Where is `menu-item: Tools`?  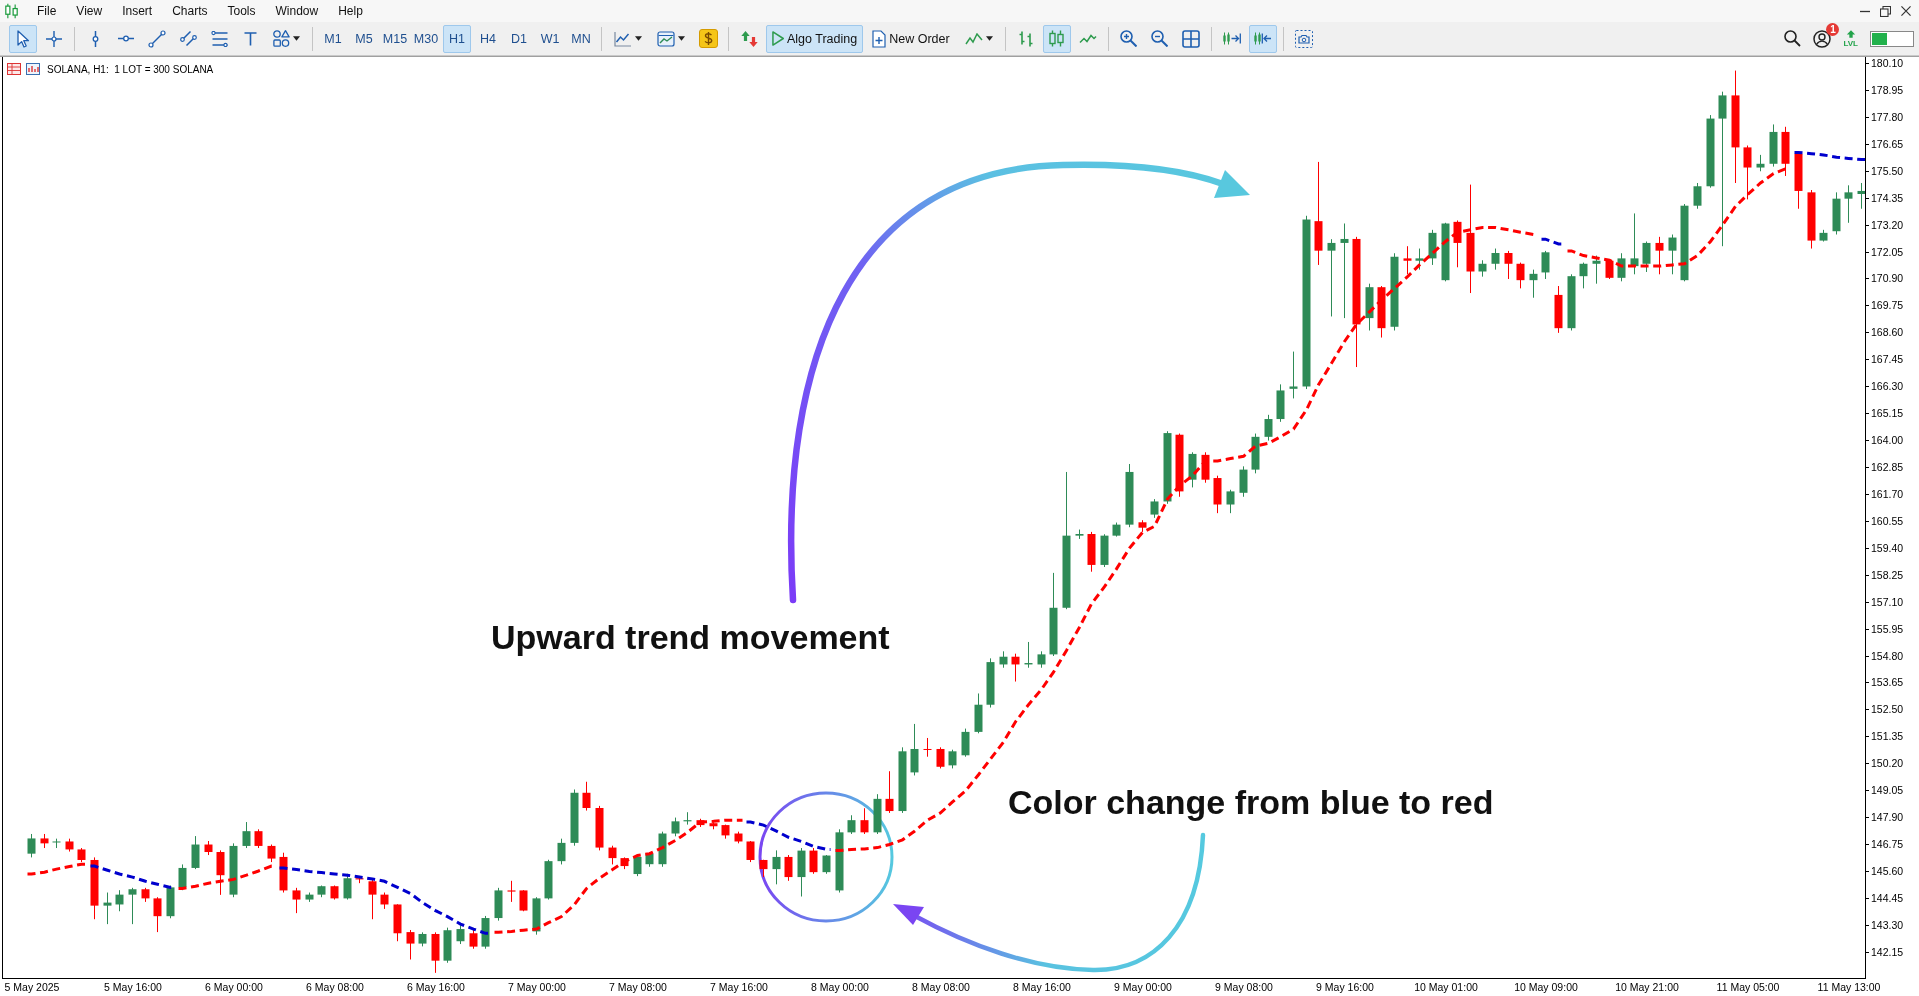 menu-item: Tools is located at coordinates (241, 11).